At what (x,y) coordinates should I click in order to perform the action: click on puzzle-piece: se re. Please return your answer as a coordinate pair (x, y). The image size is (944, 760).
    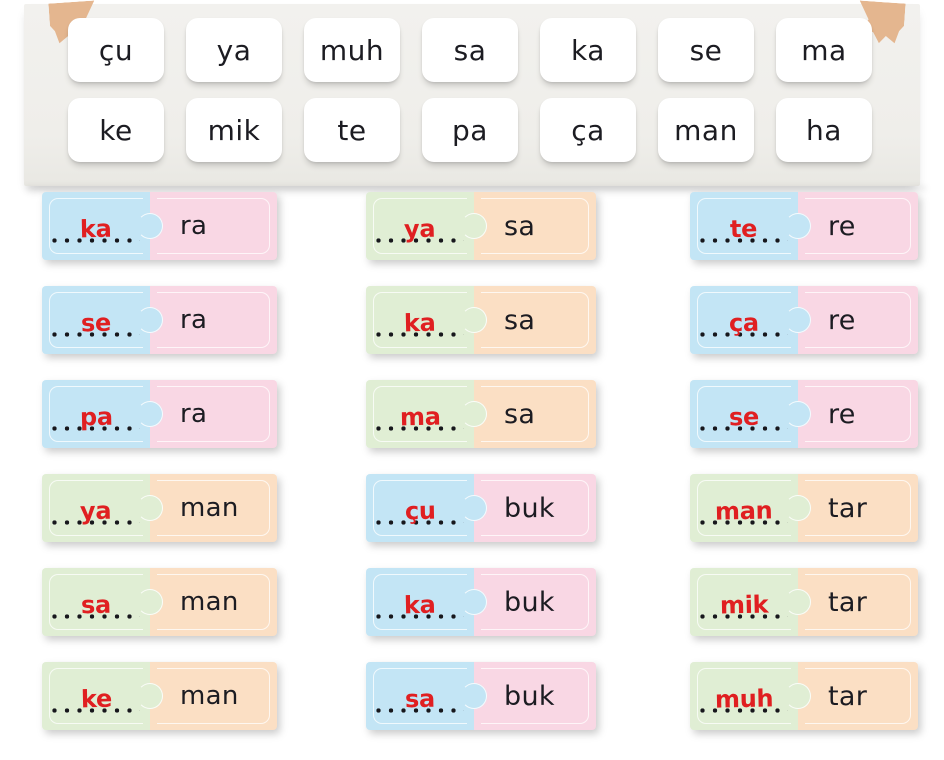
    Looking at the image, I should click on (804, 414).